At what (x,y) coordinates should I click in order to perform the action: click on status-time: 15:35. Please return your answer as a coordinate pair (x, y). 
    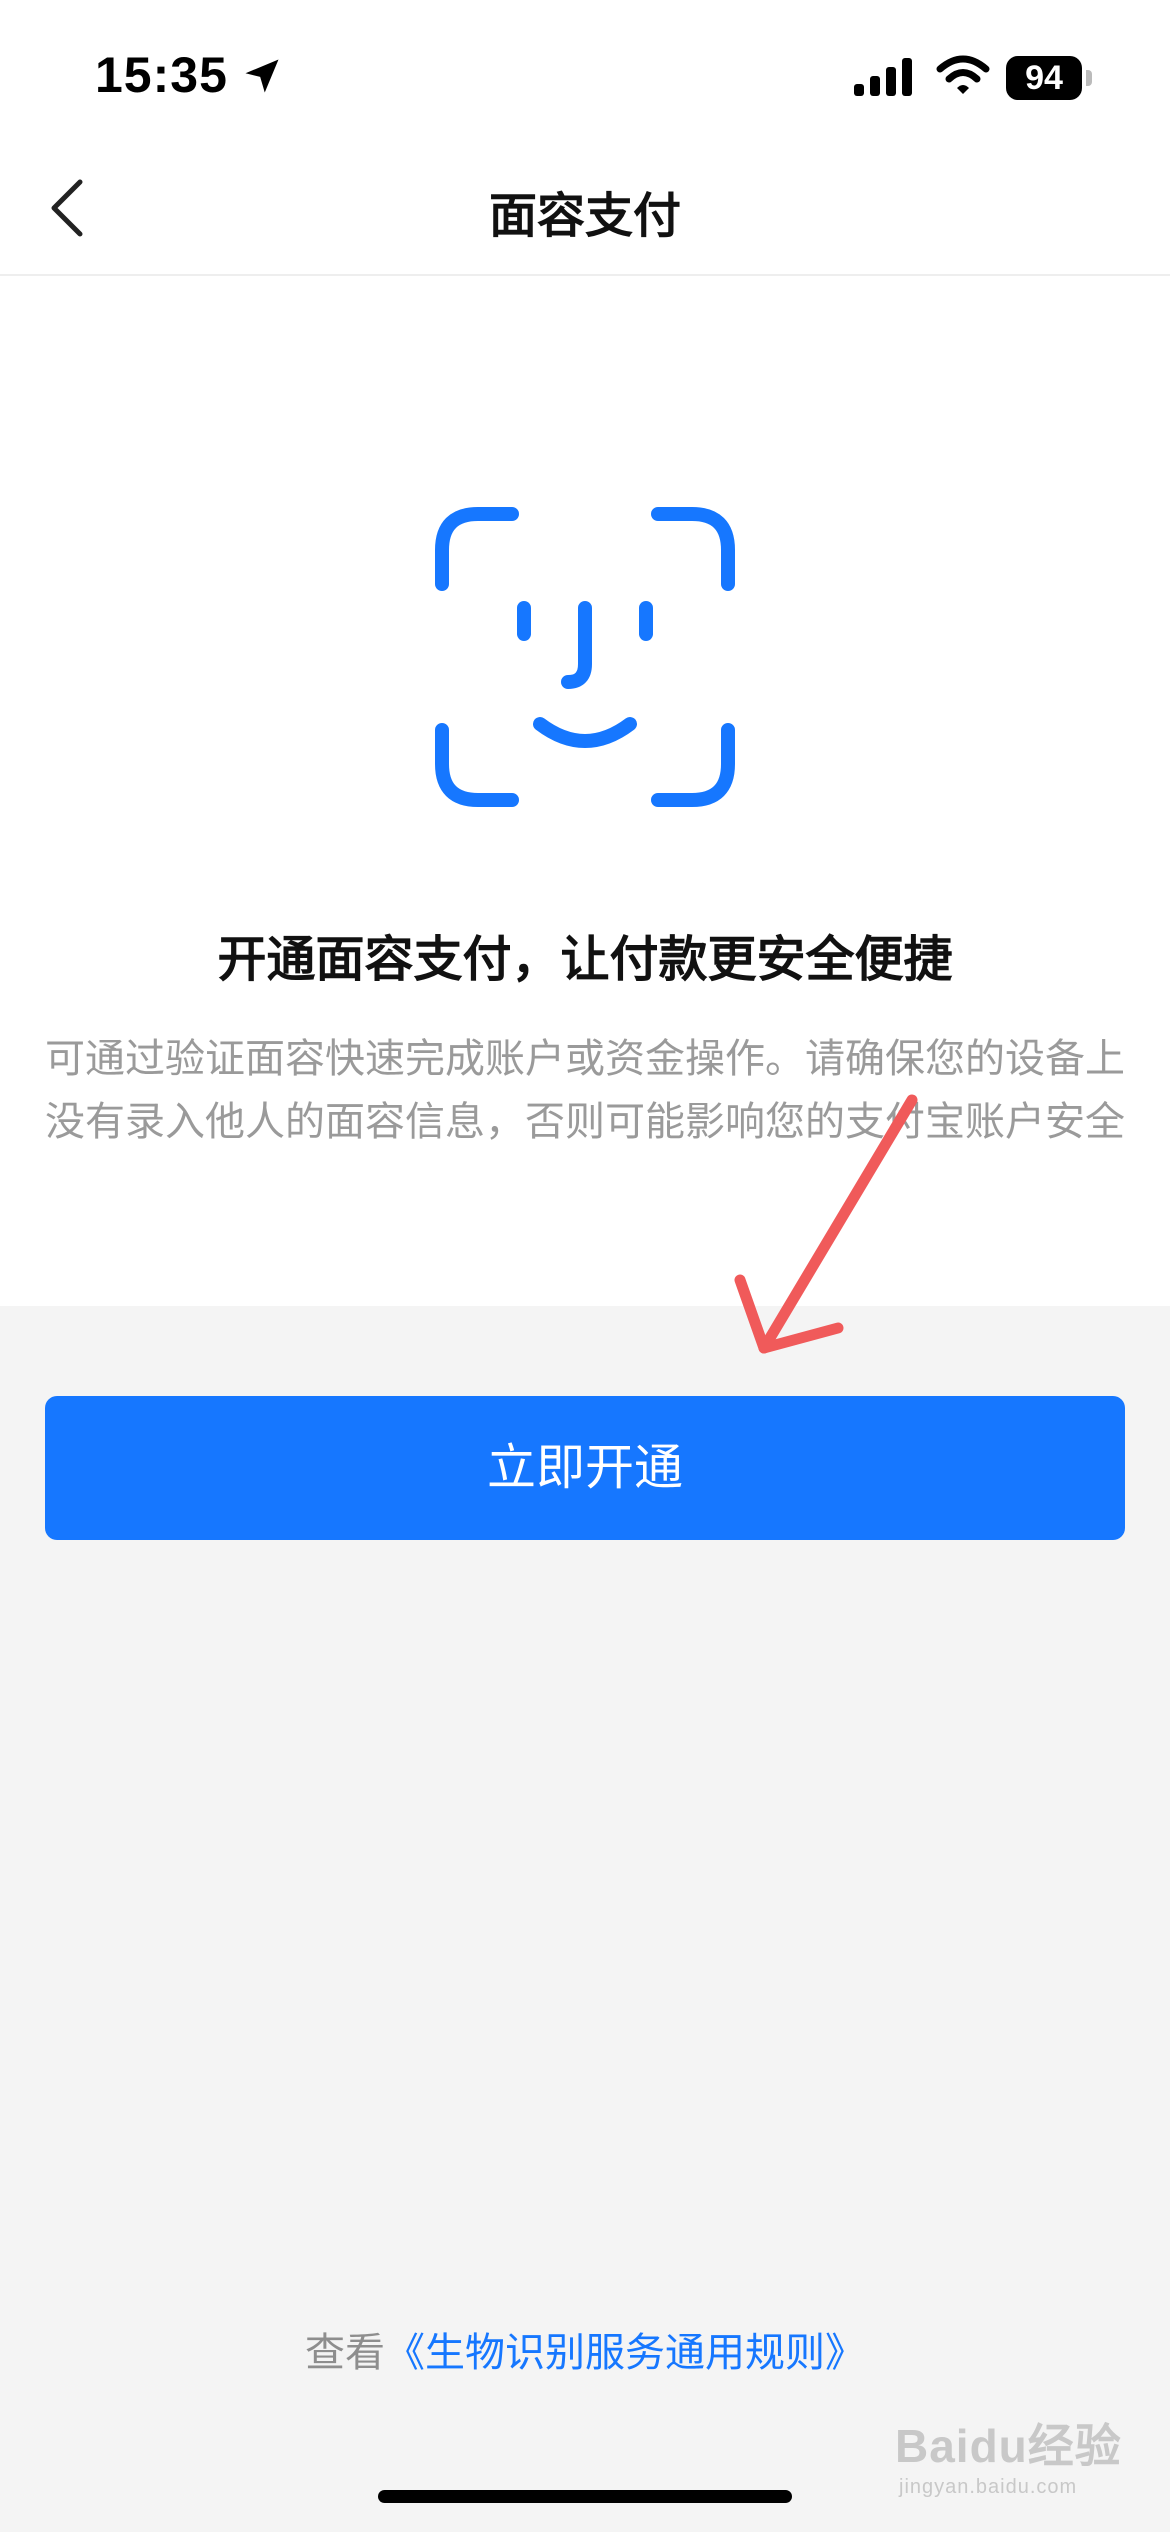
    Looking at the image, I should click on (161, 75).